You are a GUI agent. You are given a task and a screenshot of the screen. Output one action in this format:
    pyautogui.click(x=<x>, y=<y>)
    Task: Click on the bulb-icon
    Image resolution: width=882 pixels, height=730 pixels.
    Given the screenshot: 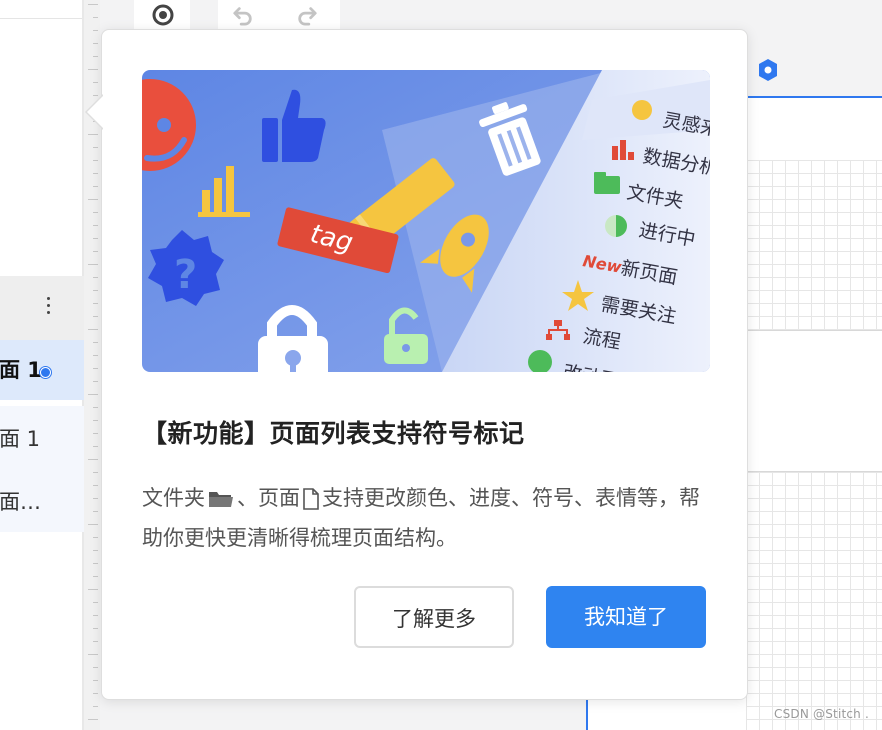 What is the action you would take?
    pyautogui.click(x=642, y=110)
    